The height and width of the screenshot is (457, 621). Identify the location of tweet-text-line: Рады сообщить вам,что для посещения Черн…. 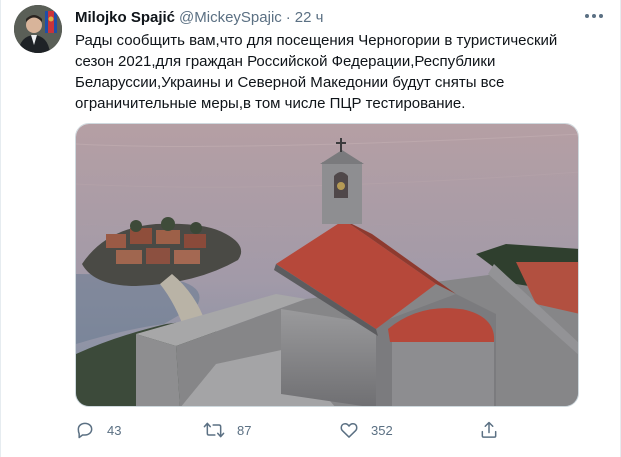
(316, 40).